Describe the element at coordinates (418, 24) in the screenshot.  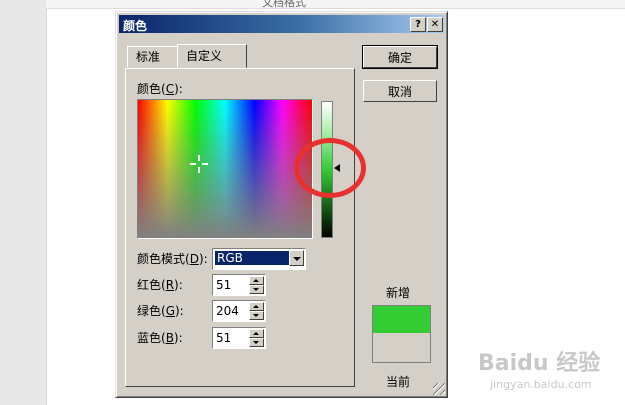
I see `help-button: ?` at that location.